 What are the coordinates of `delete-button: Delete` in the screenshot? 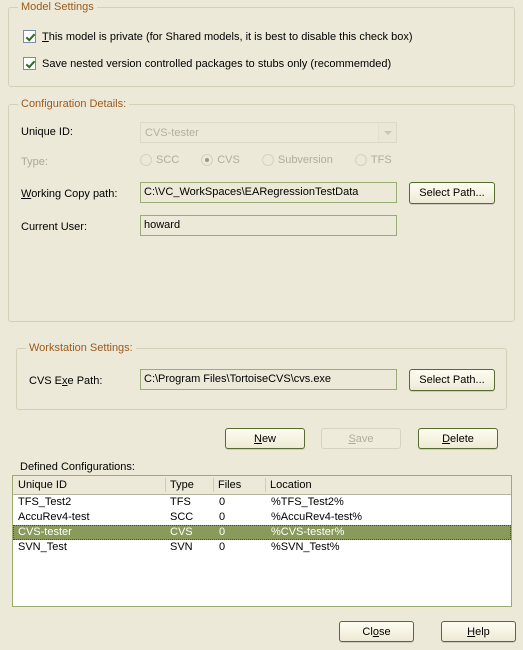 It's located at (458, 438).